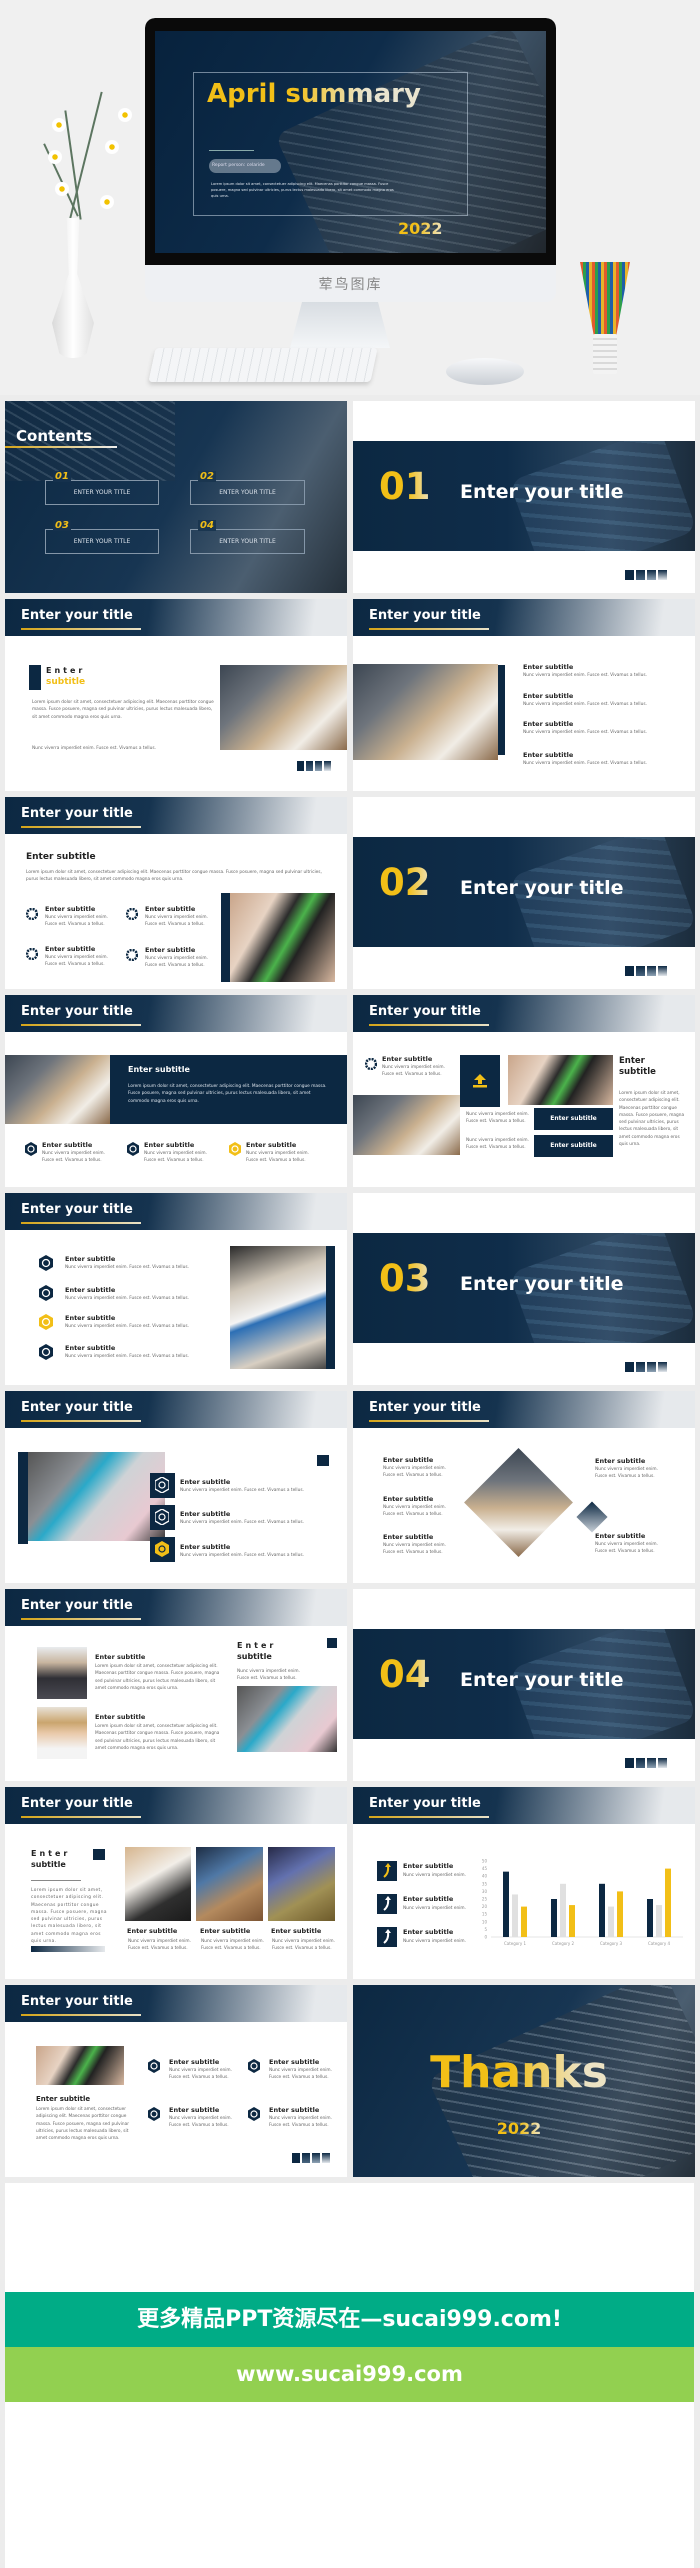  What do you see at coordinates (349, 2319) in the screenshot?
I see `promo-banner: 更多精品PPT资源尽在—sucai999.com!` at bounding box center [349, 2319].